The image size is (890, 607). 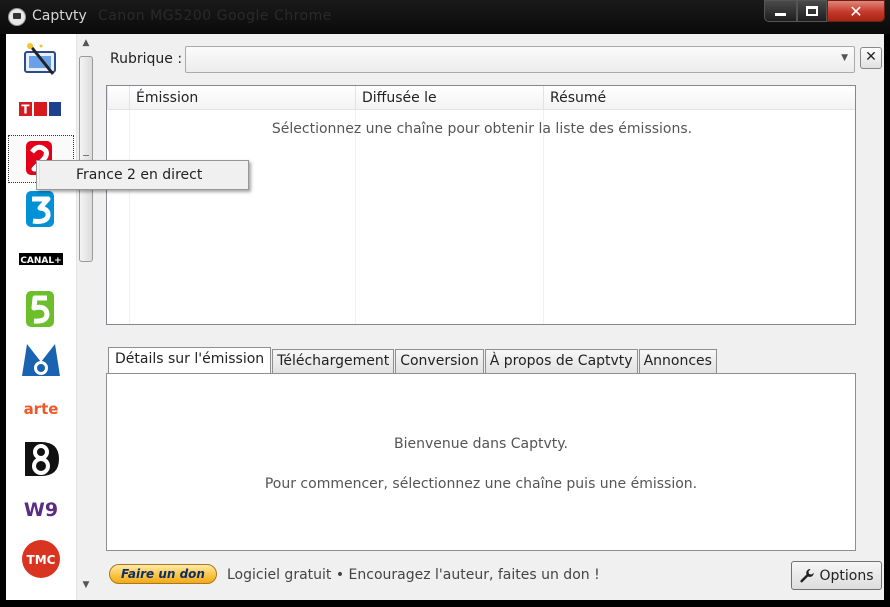 I want to click on emissions-list-header: Émission Diffusée le Résumé, so click(x=481, y=98).